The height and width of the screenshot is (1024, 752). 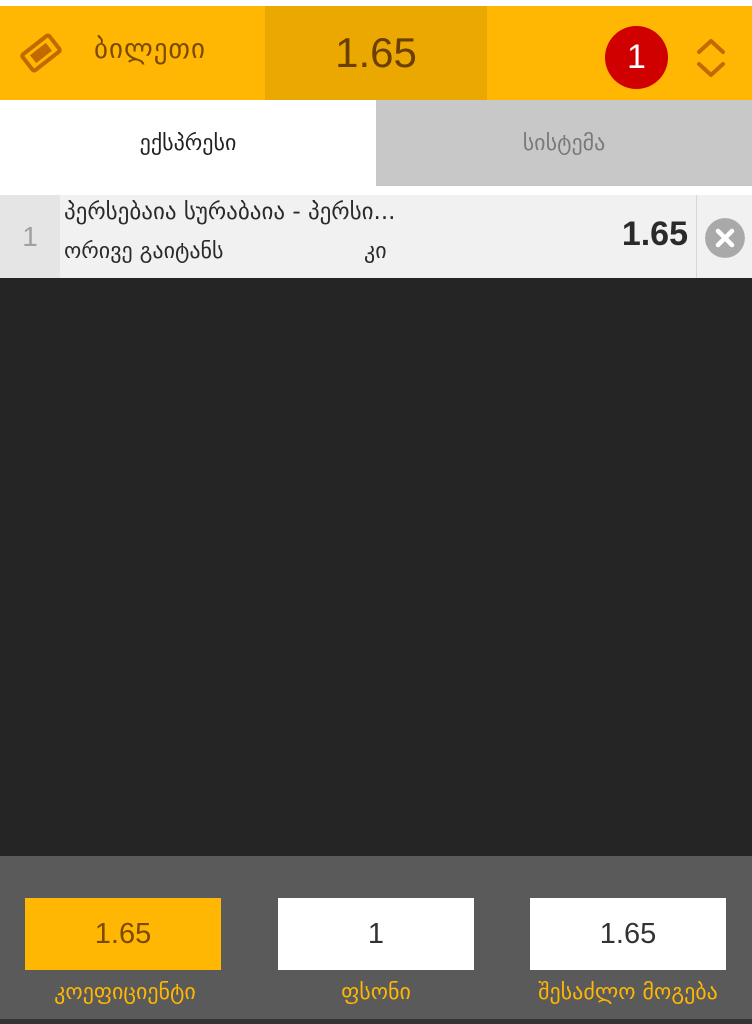 What do you see at coordinates (41, 53) in the screenshot?
I see `ticket-icon` at bounding box center [41, 53].